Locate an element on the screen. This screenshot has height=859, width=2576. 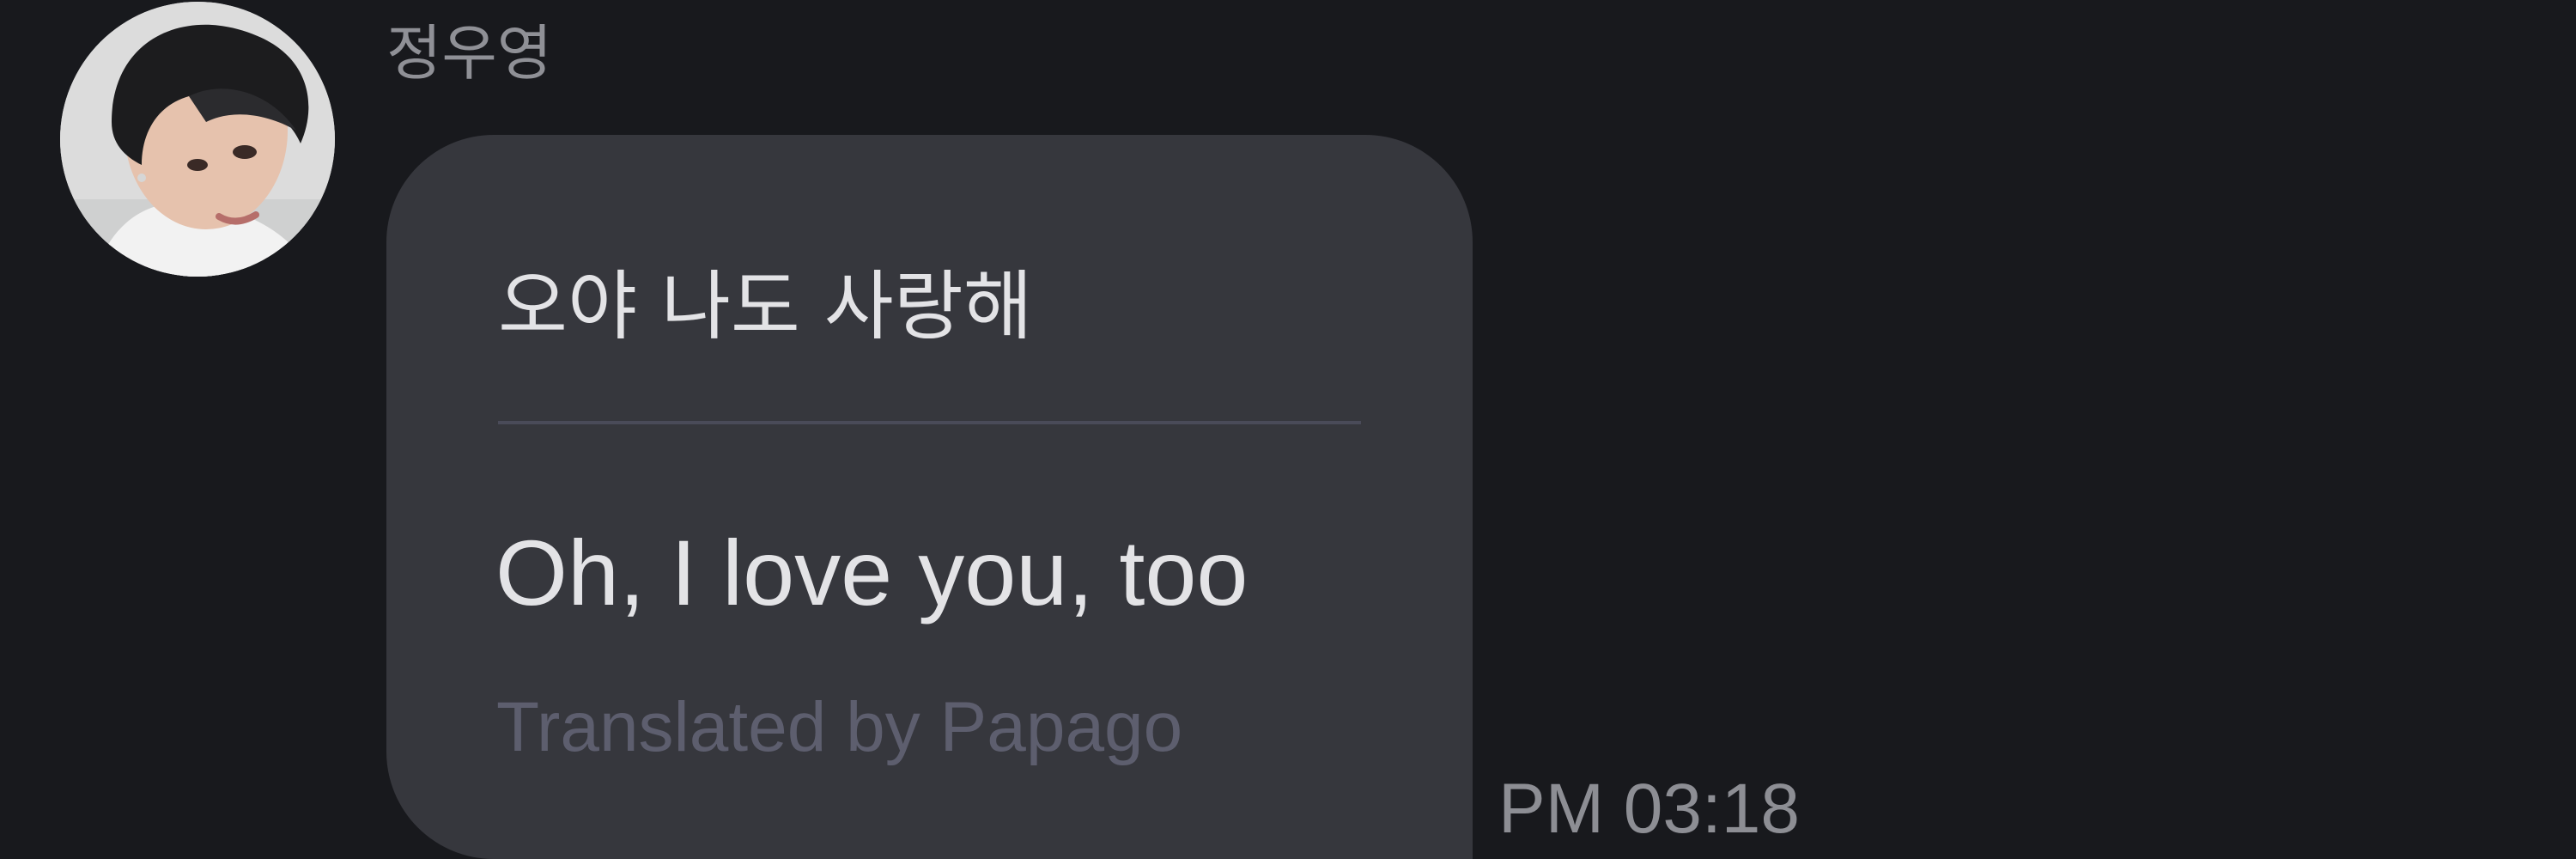
translation-credit: Translated by Papago is located at coordinates (839, 727).